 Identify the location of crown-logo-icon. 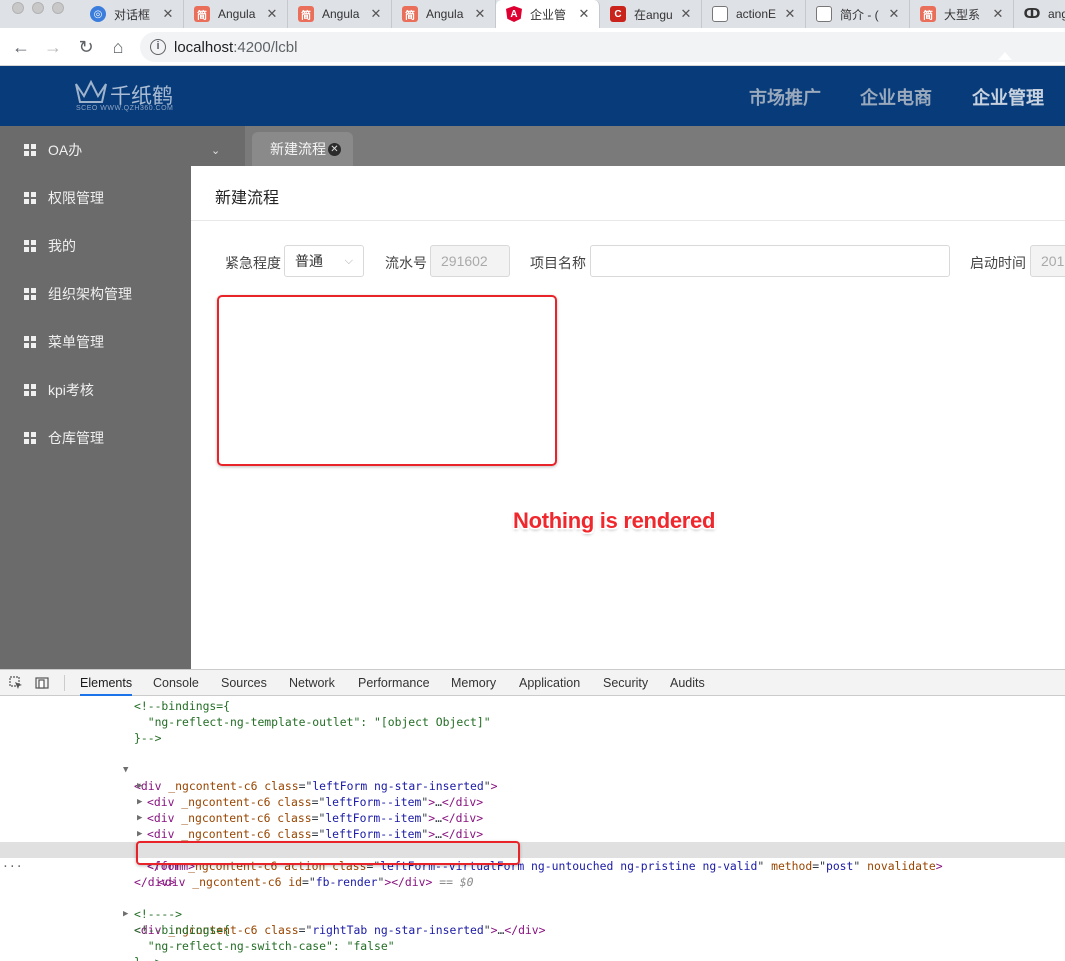
(91, 91).